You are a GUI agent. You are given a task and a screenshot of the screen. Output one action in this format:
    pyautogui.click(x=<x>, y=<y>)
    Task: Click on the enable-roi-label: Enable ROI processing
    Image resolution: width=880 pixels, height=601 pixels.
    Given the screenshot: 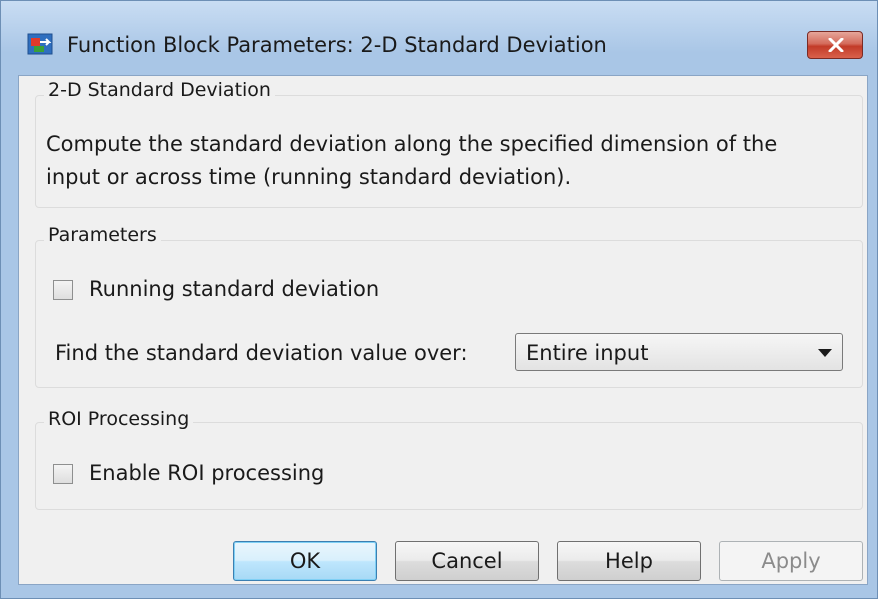 What is the action you would take?
    pyautogui.click(x=207, y=473)
    